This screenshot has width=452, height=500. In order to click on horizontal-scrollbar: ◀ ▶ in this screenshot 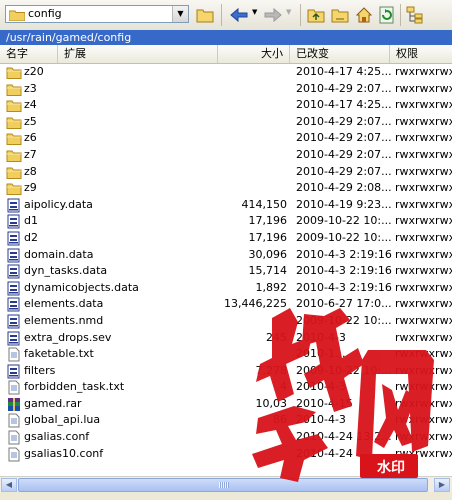, I will do `click(226, 484)`.